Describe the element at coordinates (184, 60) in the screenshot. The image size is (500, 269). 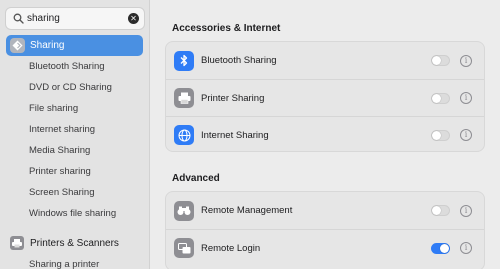
I see `bluetooth-icon` at that location.